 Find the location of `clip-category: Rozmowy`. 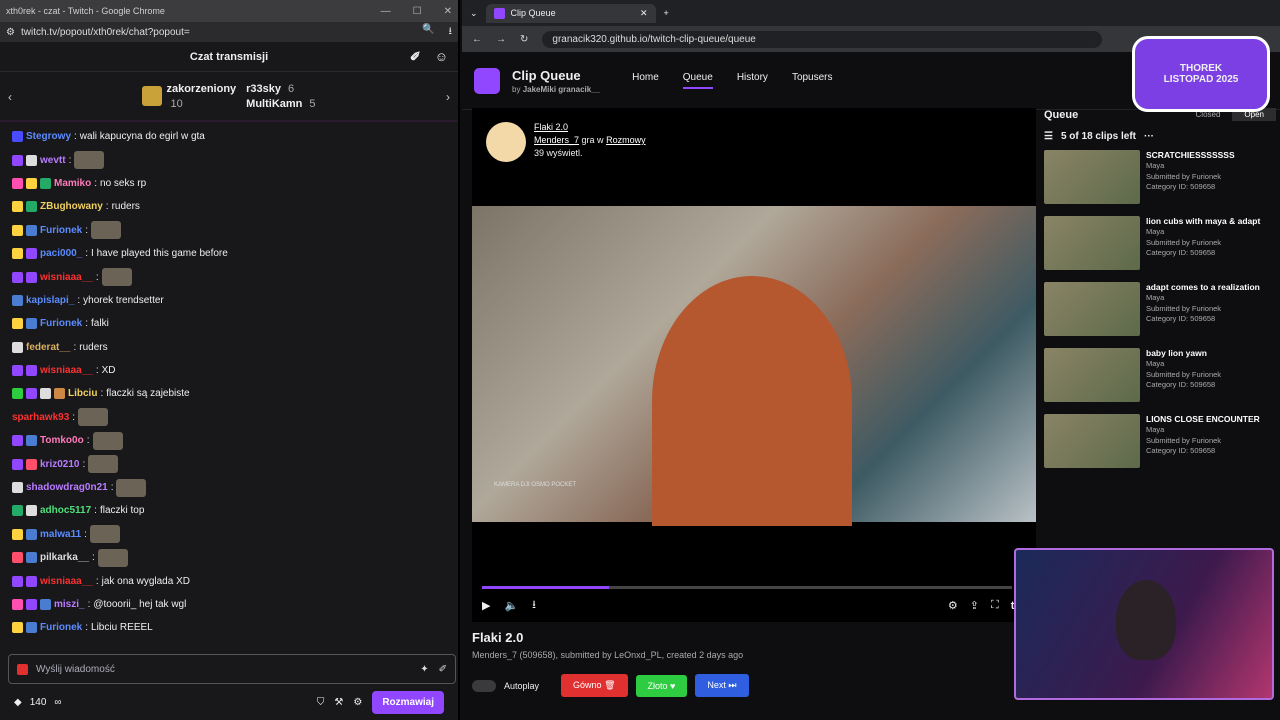

clip-category: Rozmowy is located at coordinates (626, 140).